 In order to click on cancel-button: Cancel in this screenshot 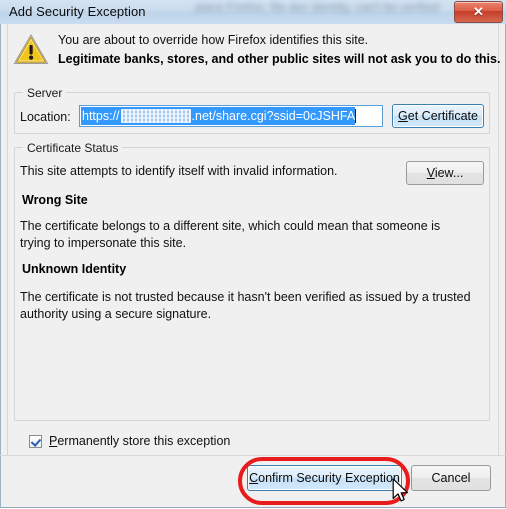, I will do `click(451, 478)`.